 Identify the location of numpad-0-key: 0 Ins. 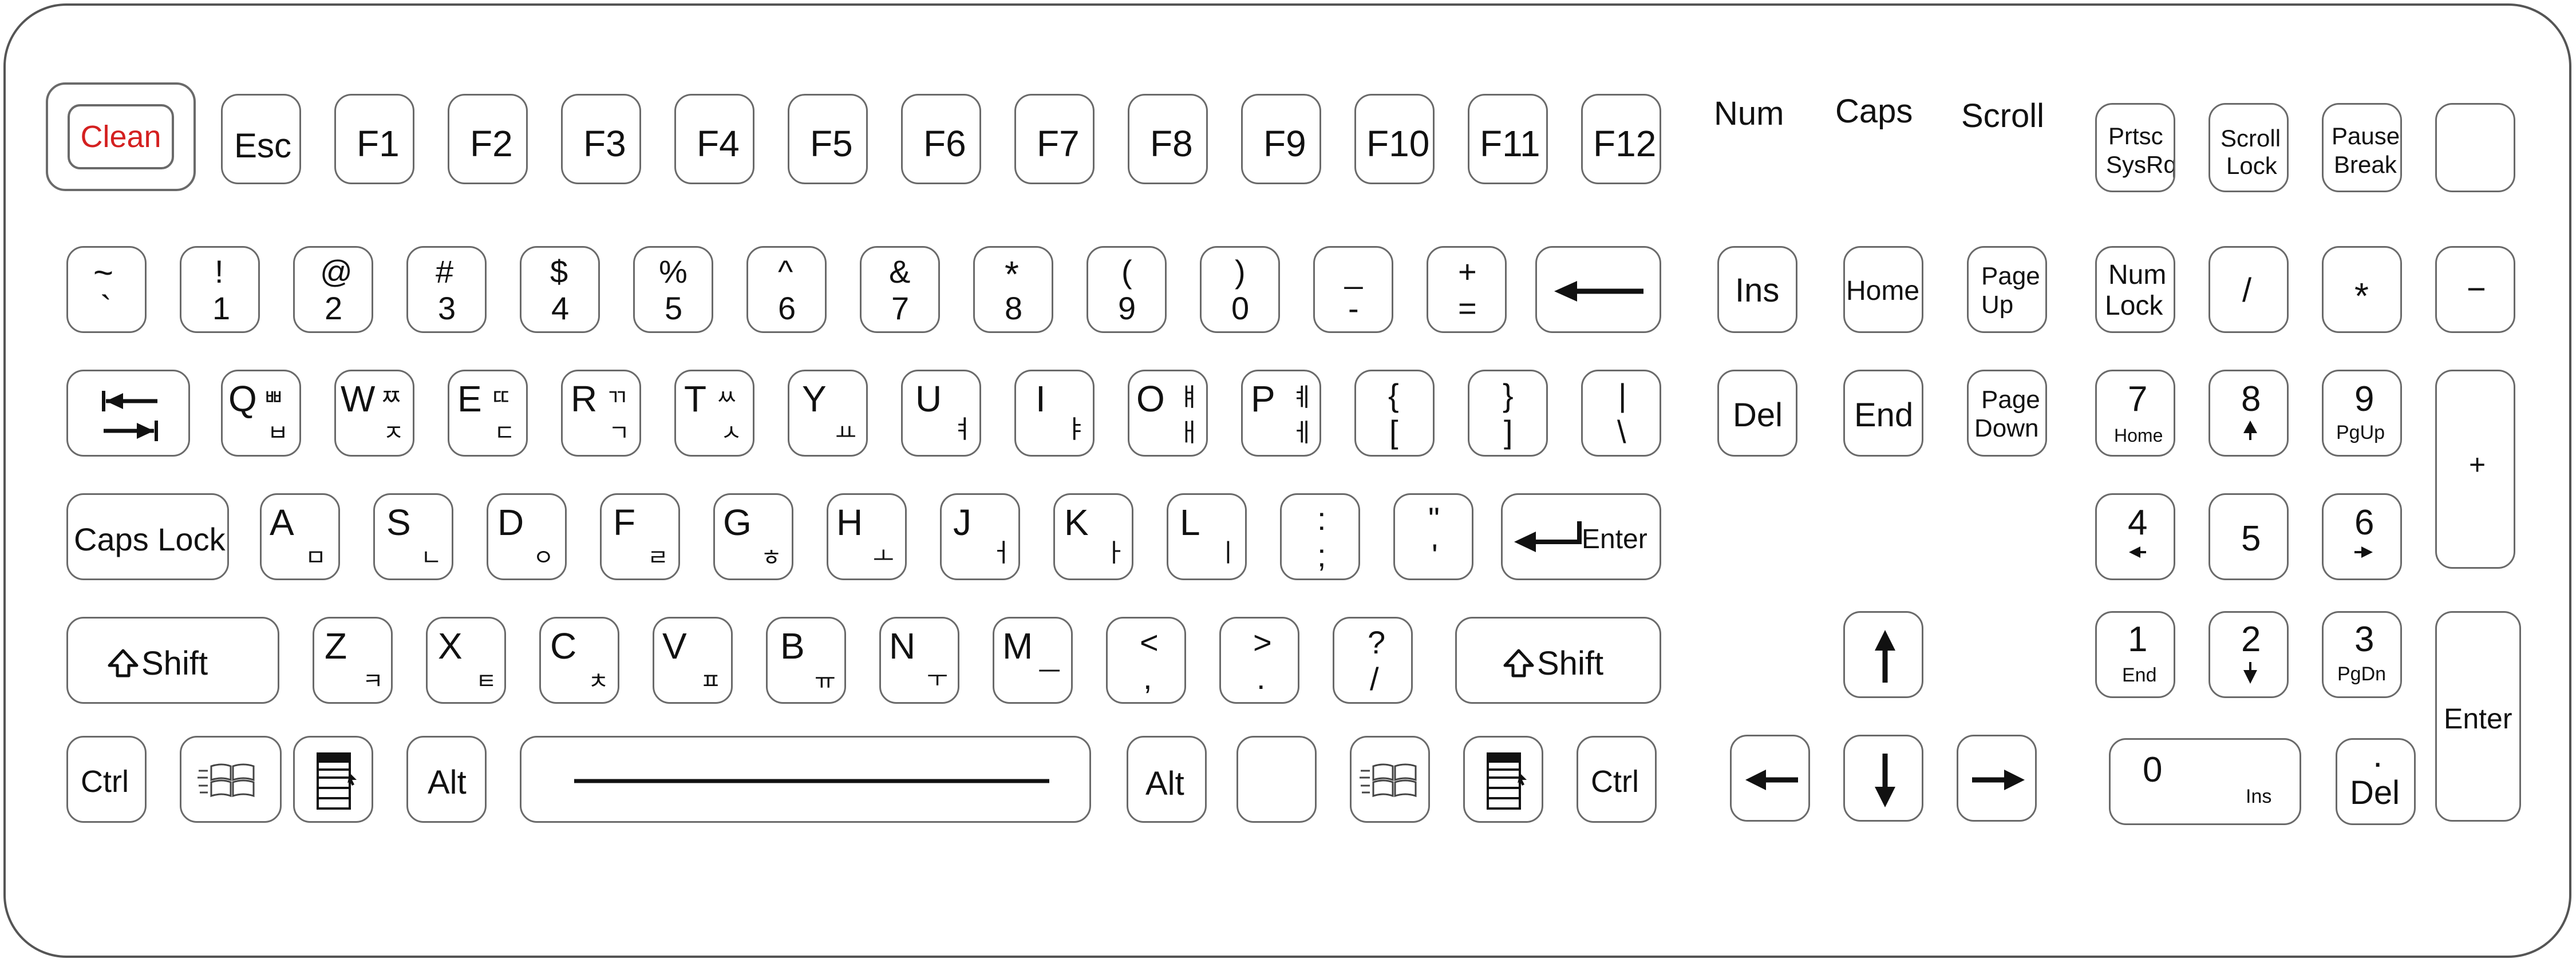
(2205, 781).